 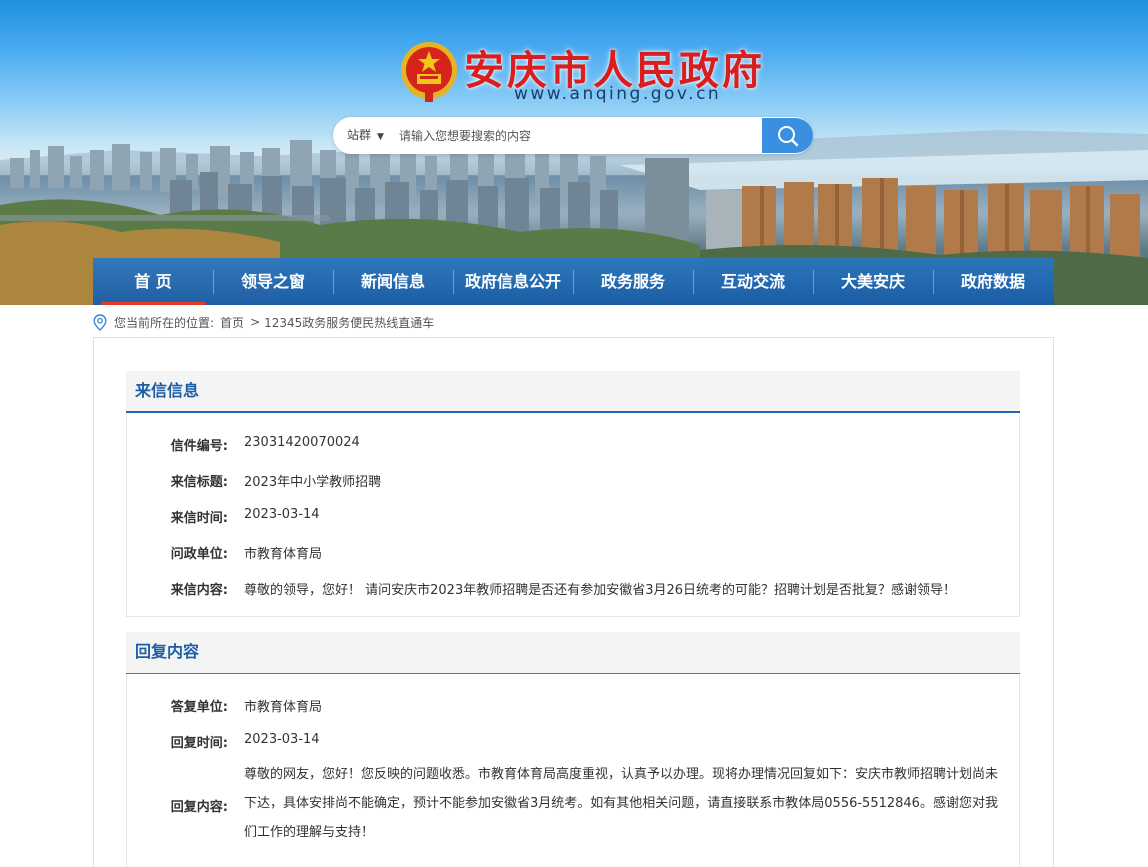 I want to click on nav-item-interaction: 互动交流, so click(x=753, y=281).